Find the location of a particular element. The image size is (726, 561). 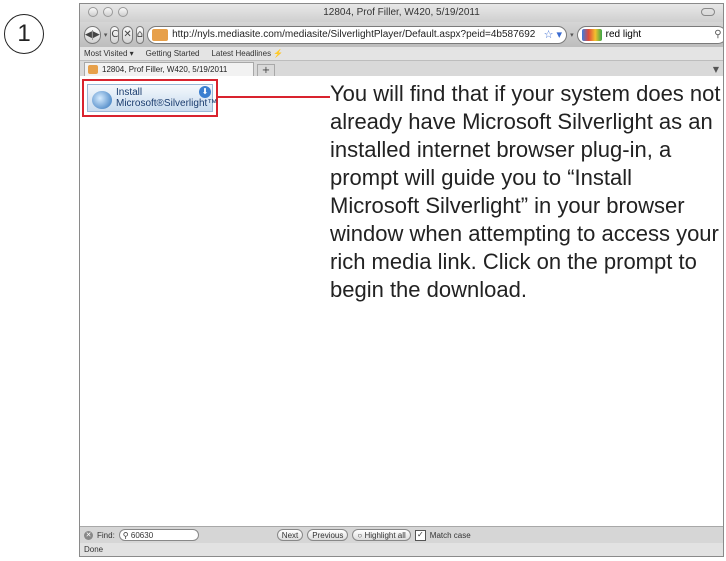

callout-connector-line is located at coordinates (274, 97).